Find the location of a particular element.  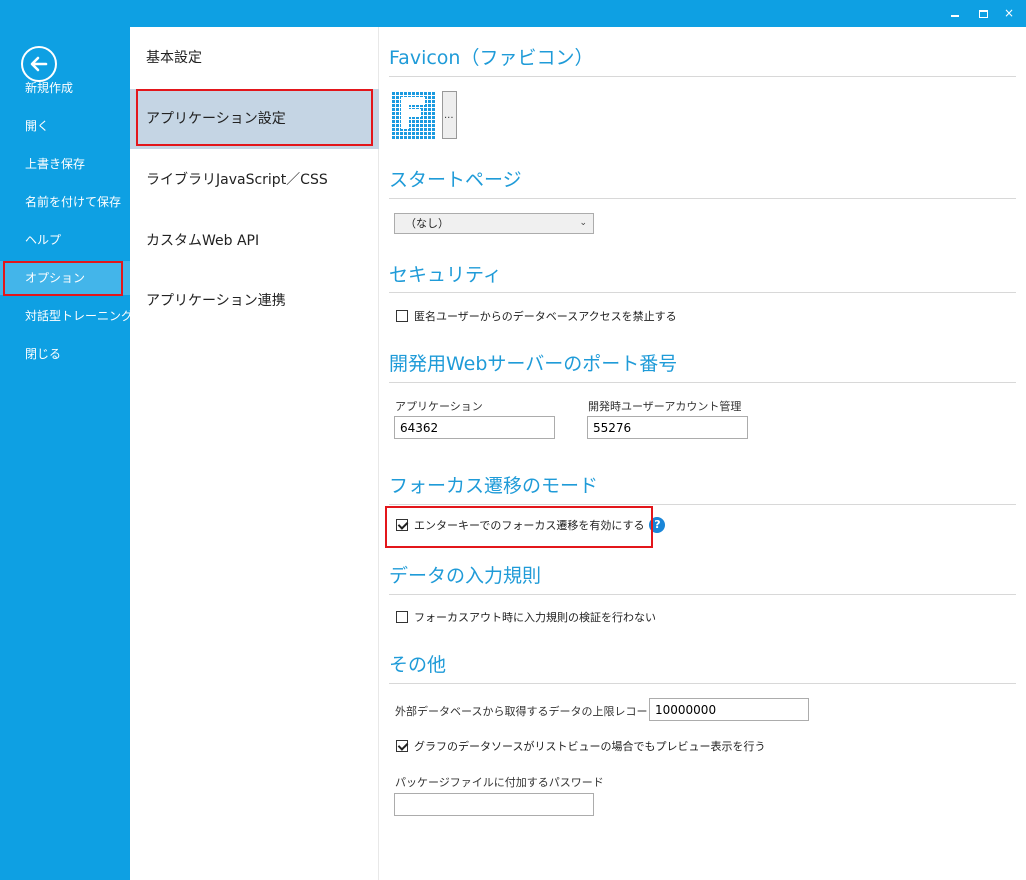

minimize-button is located at coordinates (955, 13).